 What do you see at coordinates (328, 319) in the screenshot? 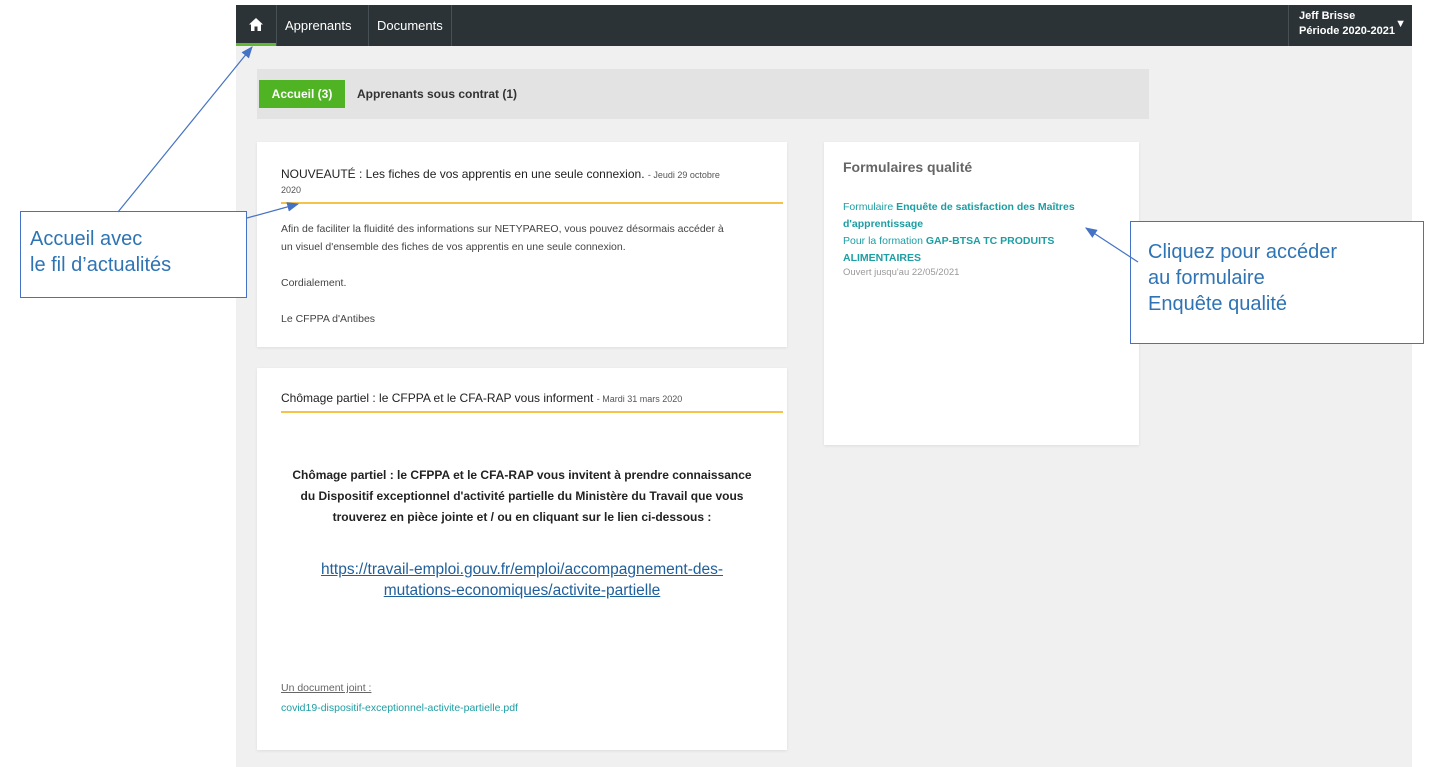
I see `news-signature: Le CFPPA d'Antibes` at bounding box center [328, 319].